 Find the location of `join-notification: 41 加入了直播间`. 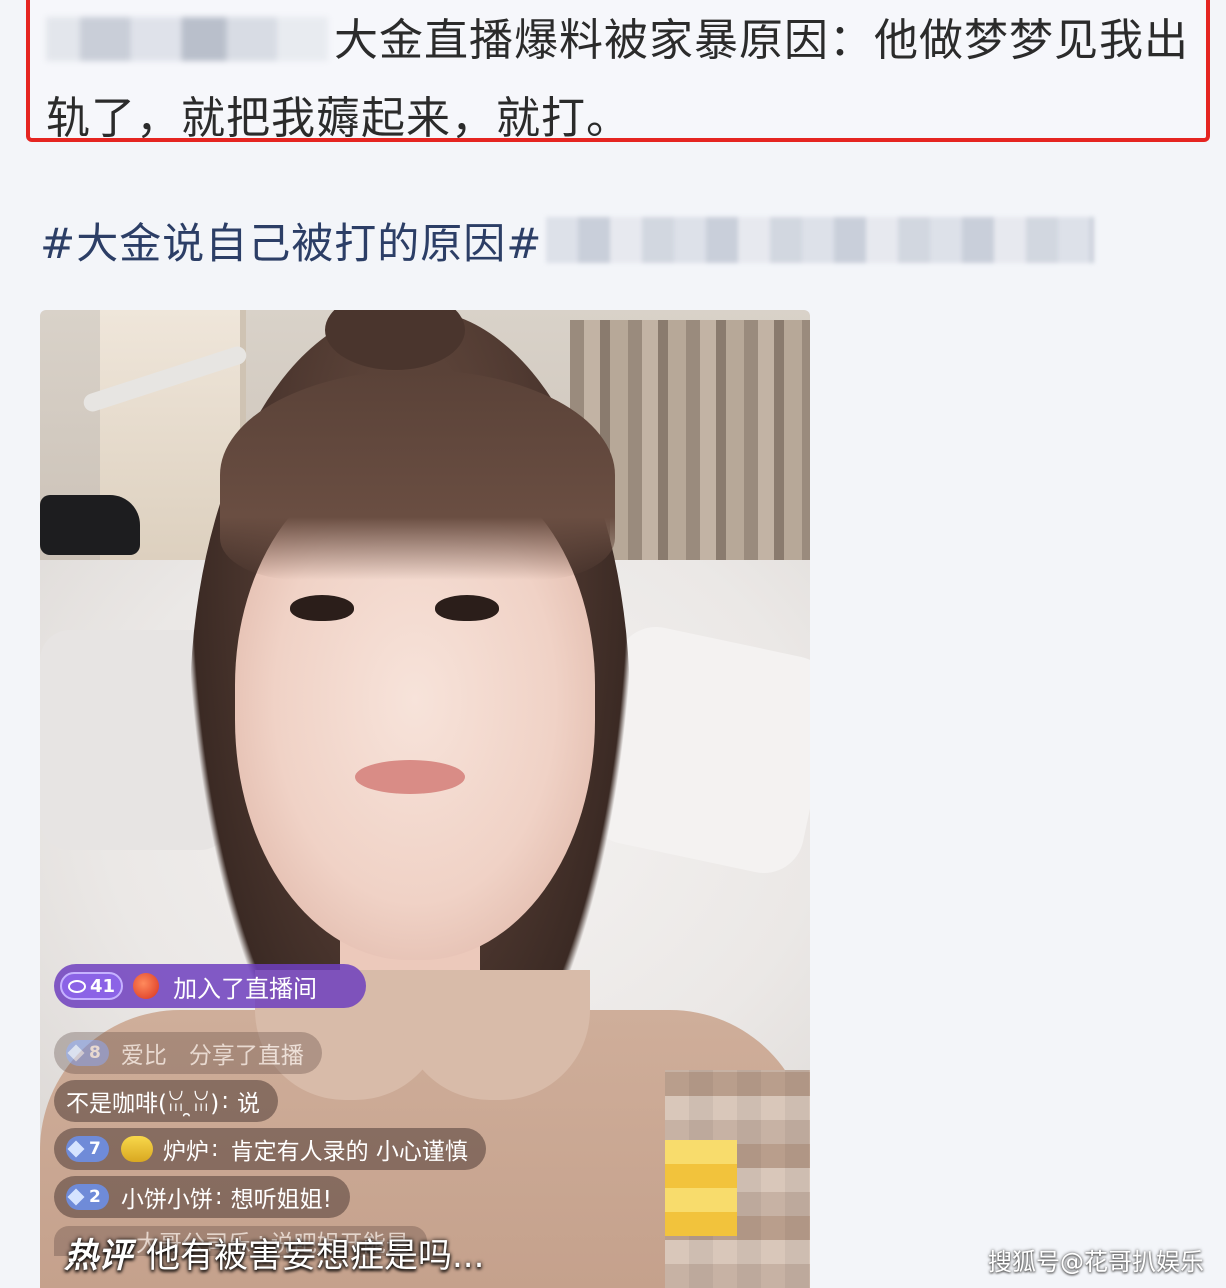

join-notification: 41 加入了直播间 is located at coordinates (210, 986).